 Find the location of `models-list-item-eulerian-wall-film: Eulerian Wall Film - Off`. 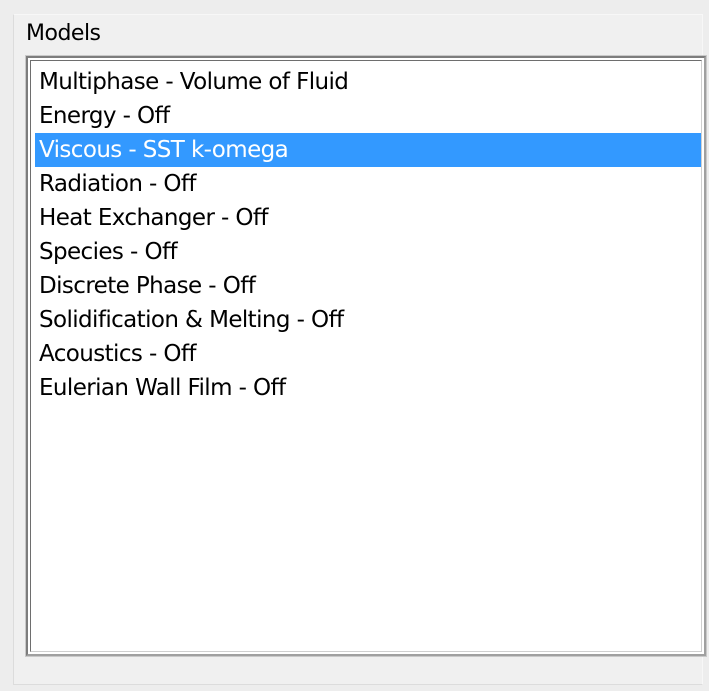

models-list-item-eulerian-wall-film: Eulerian Wall Film - Off is located at coordinates (368, 388).